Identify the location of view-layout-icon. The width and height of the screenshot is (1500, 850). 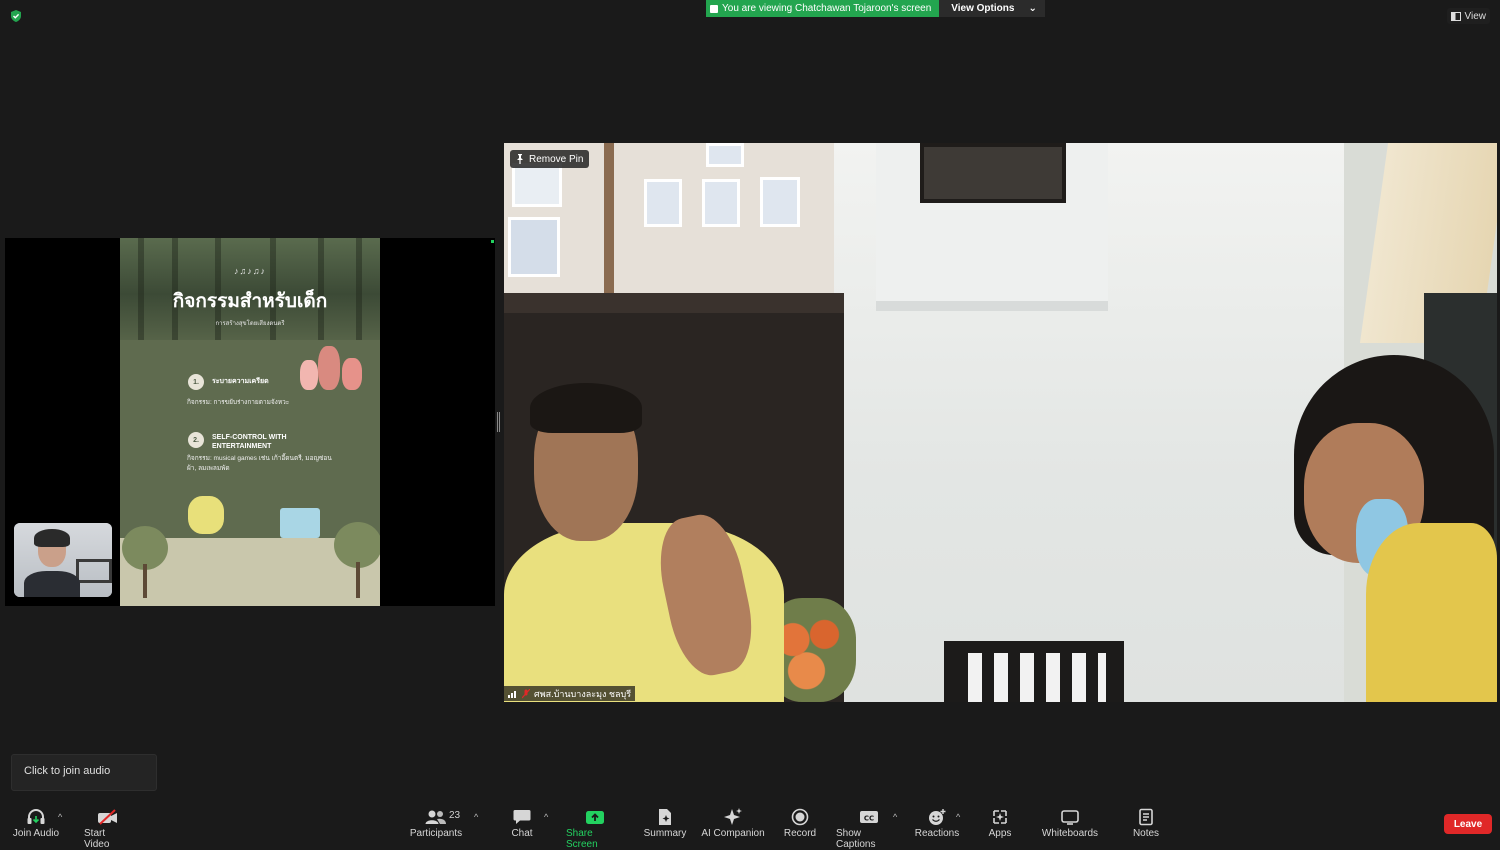
(1455, 16).